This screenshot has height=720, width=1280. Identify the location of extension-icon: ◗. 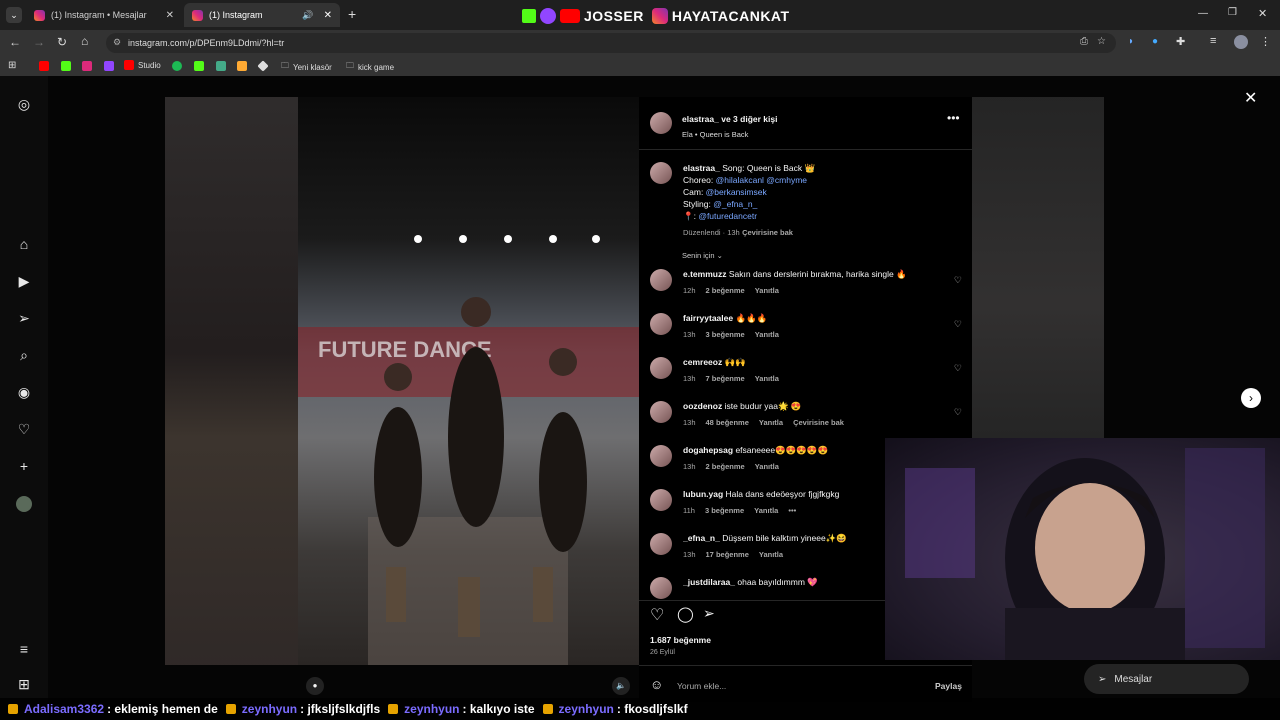
(1131, 41).